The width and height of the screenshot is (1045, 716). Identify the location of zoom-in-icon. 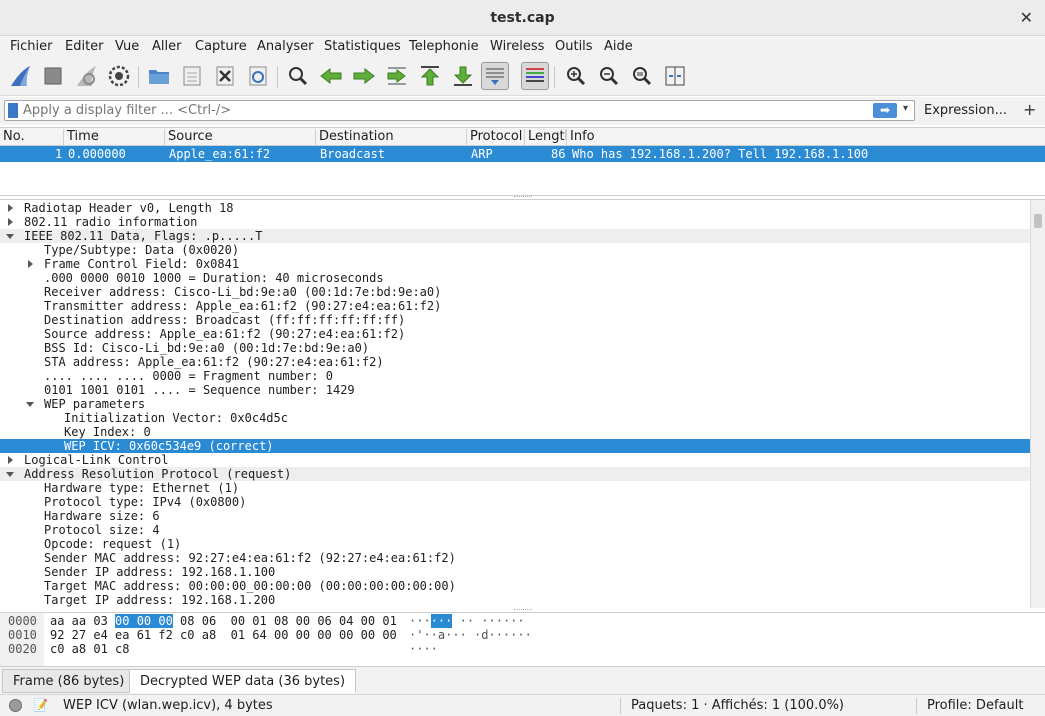
(576, 76).